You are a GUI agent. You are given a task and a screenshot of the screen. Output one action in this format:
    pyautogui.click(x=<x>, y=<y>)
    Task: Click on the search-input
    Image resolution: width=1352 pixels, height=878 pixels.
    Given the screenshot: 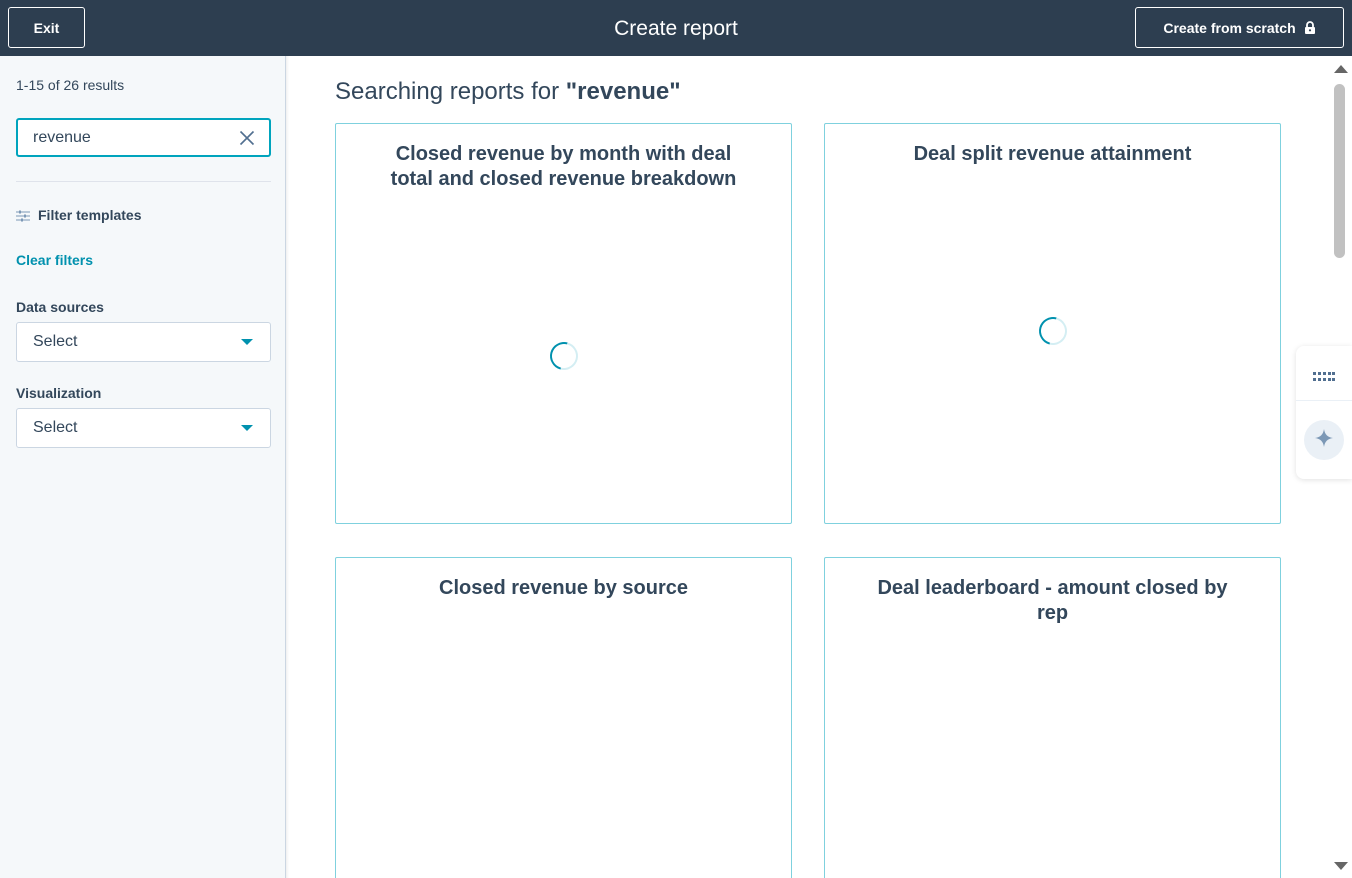 What is the action you would take?
    pyautogui.click(x=133, y=137)
    